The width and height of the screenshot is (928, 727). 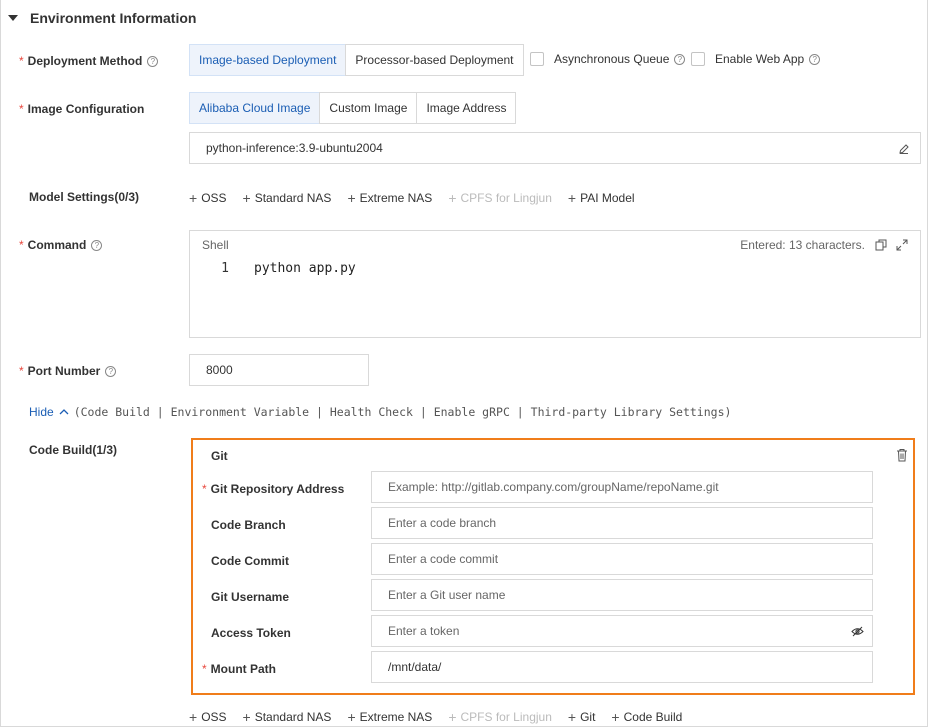 What do you see at coordinates (41, 412) in the screenshot?
I see `hide-link: Hide` at bounding box center [41, 412].